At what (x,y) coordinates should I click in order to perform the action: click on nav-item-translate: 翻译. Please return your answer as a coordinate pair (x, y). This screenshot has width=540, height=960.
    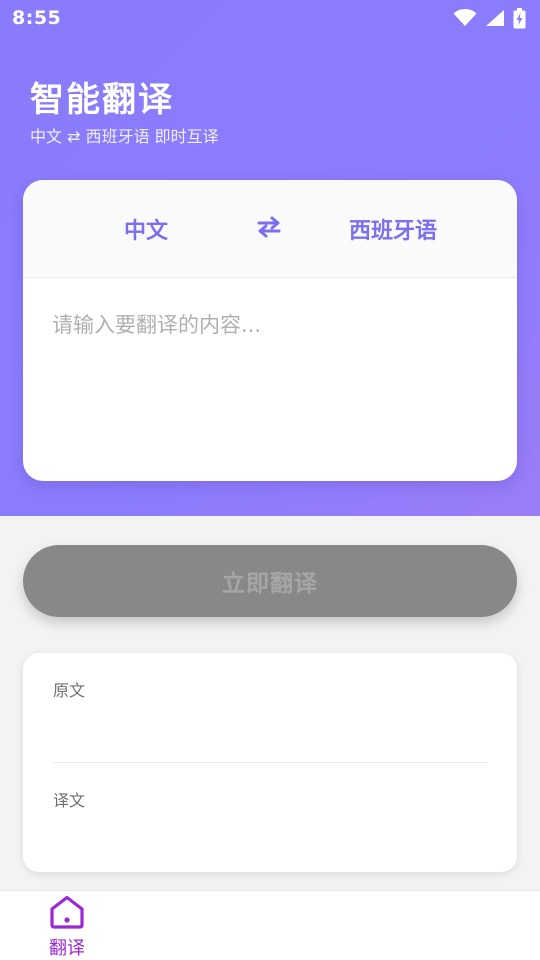
    Looking at the image, I should click on (67, 927).